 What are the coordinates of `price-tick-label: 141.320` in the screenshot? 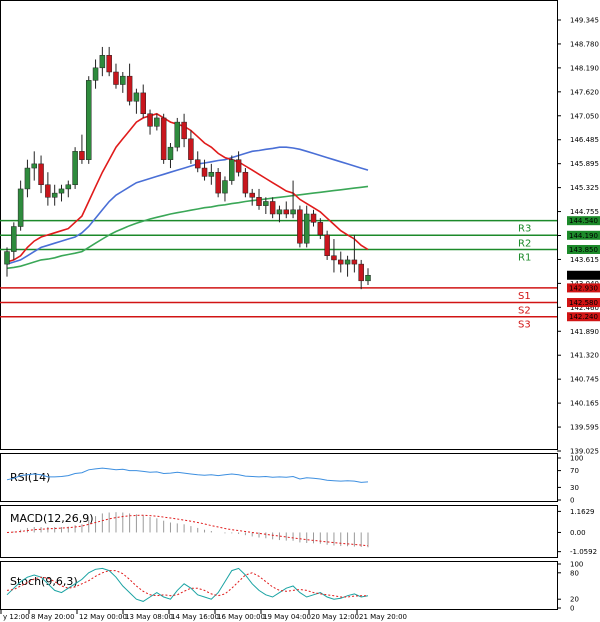 It's located at (584, 356).